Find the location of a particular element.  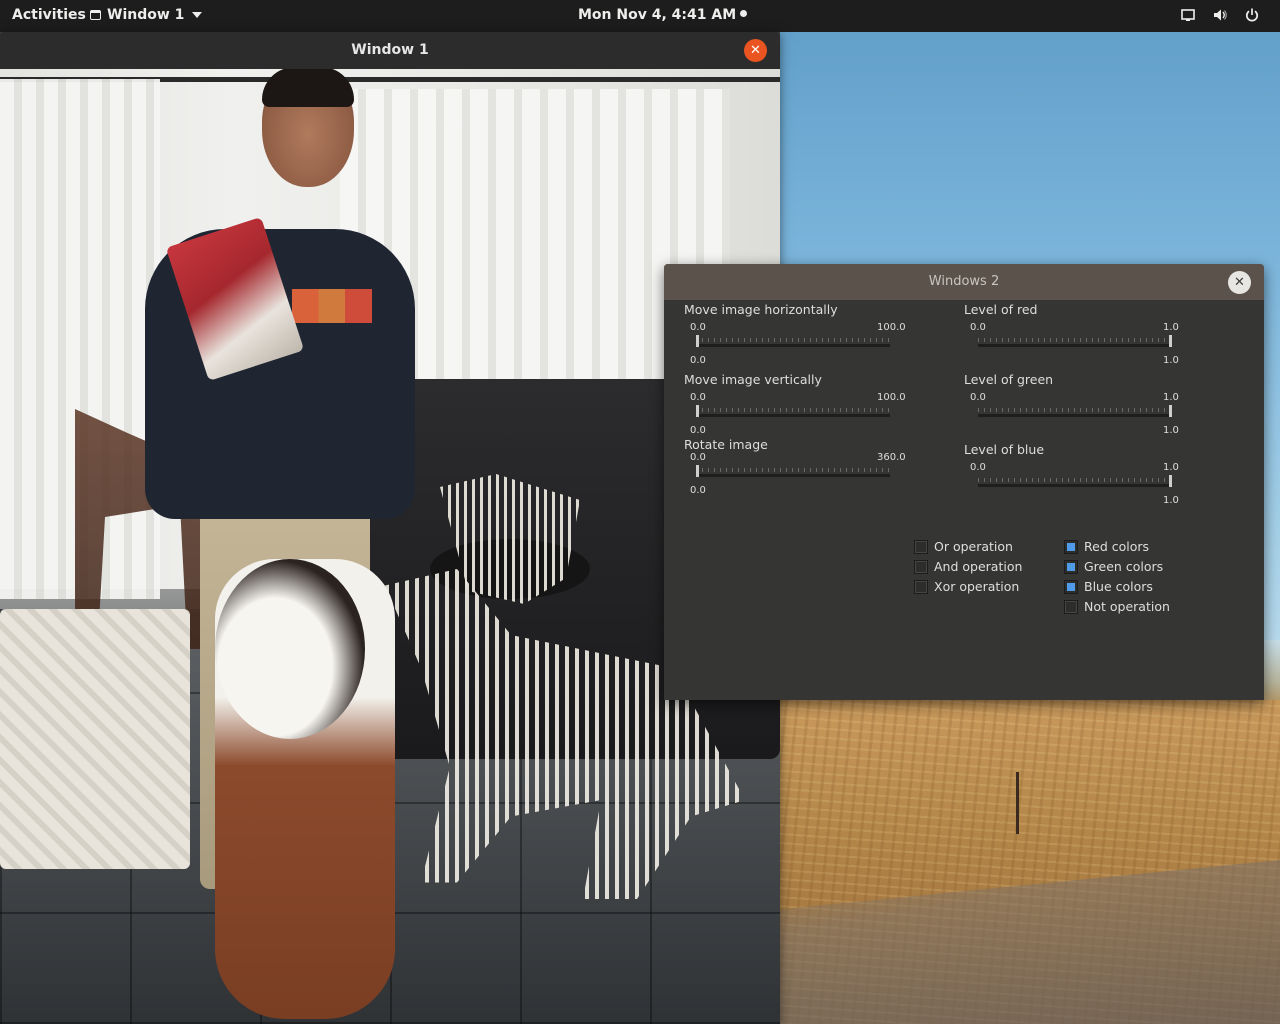

screen-icon is located at coordinates (1188, 15).